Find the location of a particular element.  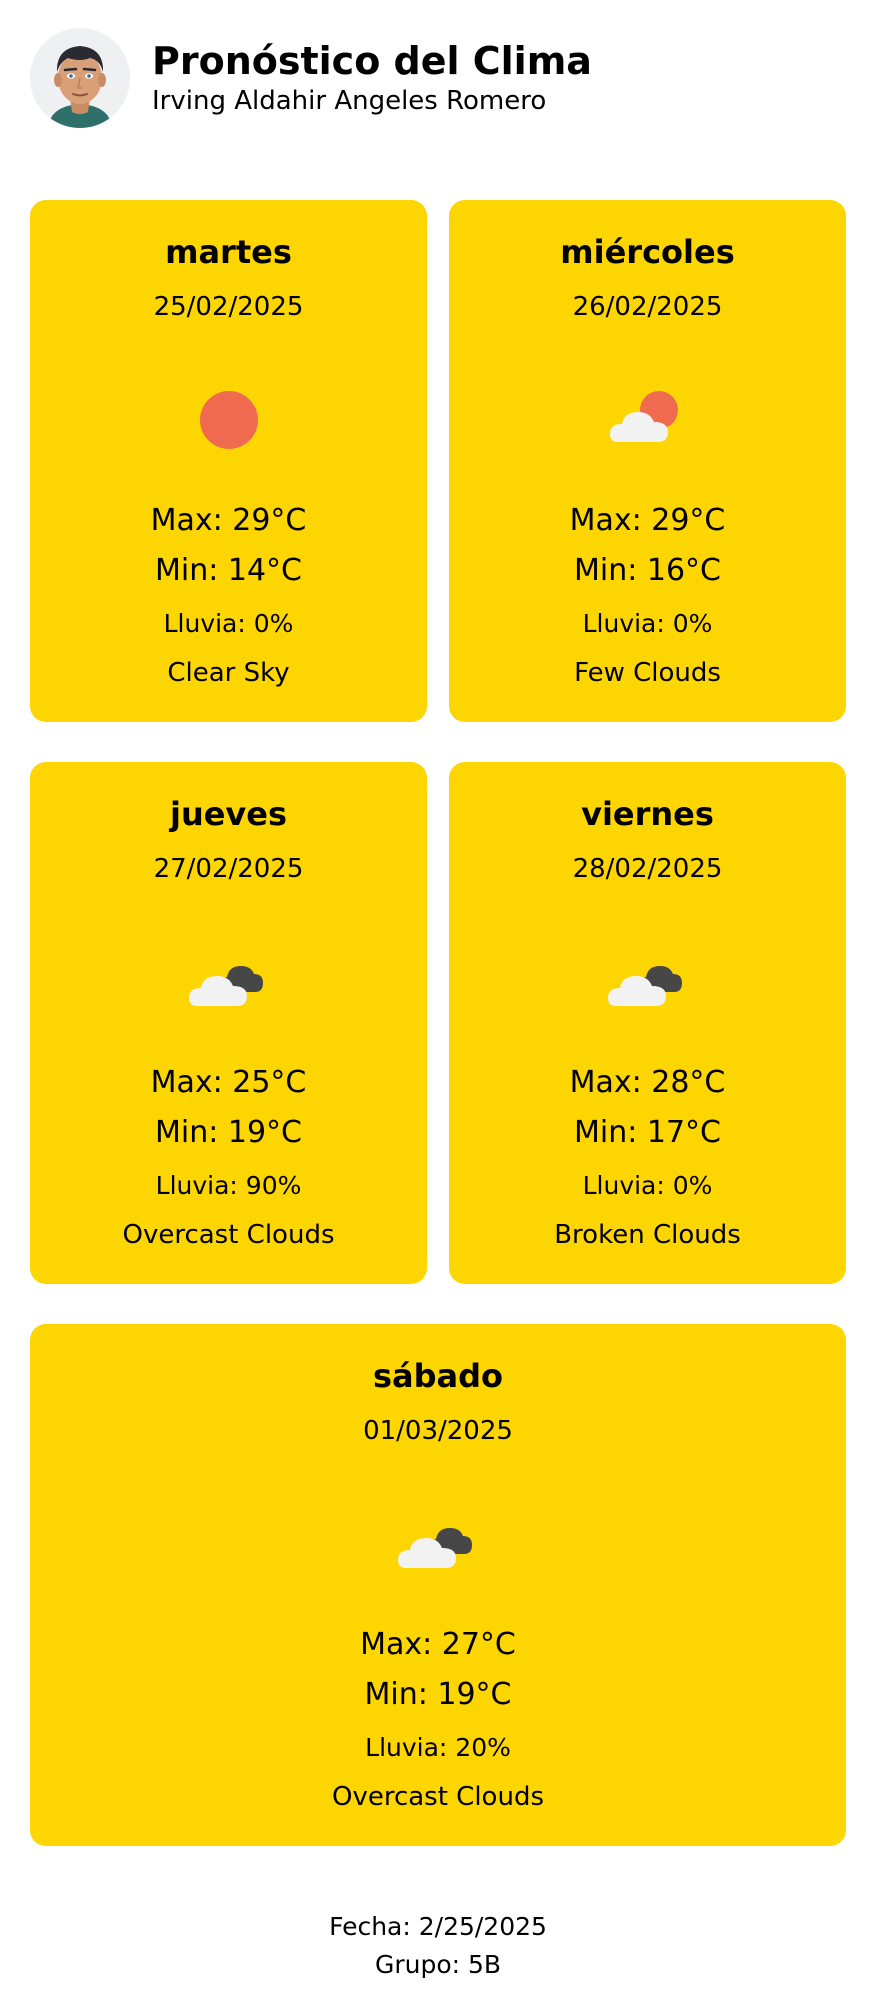

forecast-date: 25/02/2025 is located at coordinates (228, 307).